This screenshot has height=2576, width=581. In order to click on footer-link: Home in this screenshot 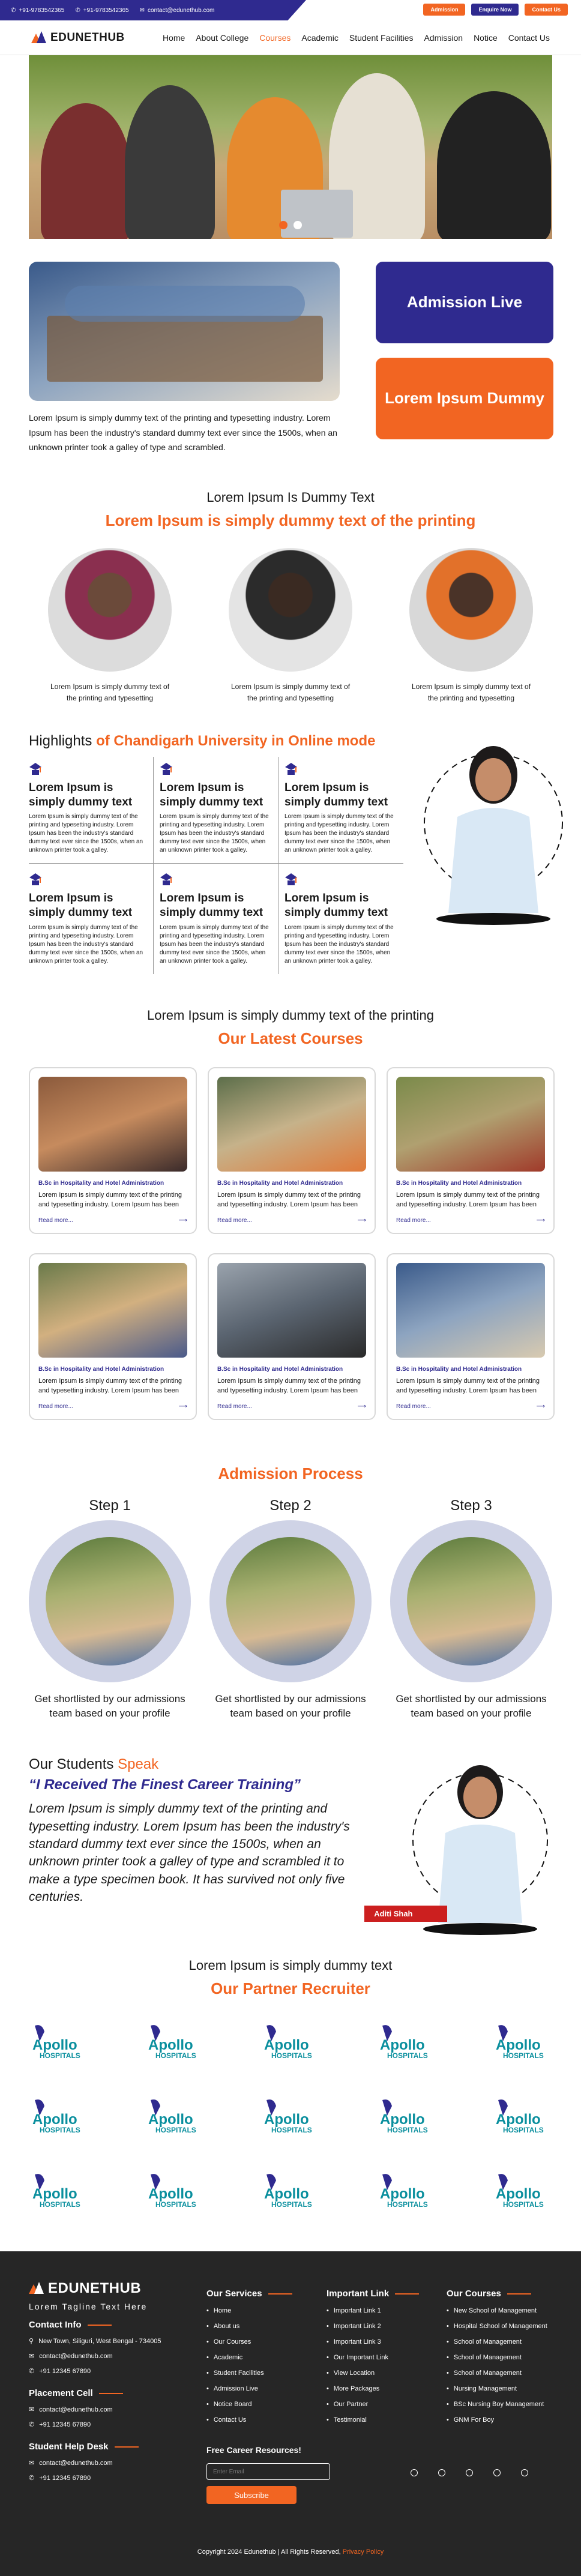, I will do `click(266, 2310)`.